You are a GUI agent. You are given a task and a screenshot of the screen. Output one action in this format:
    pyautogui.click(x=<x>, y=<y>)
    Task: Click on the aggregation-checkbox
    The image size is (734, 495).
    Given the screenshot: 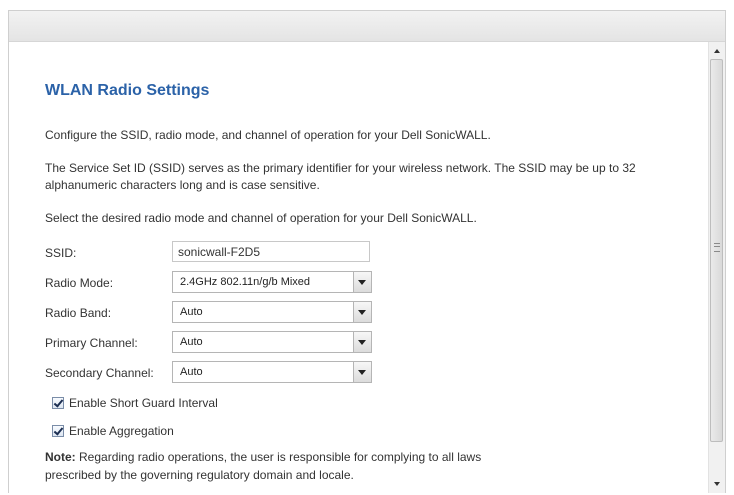 What is the action you would take?
    pyautogui.click(x=58, y=431)
    